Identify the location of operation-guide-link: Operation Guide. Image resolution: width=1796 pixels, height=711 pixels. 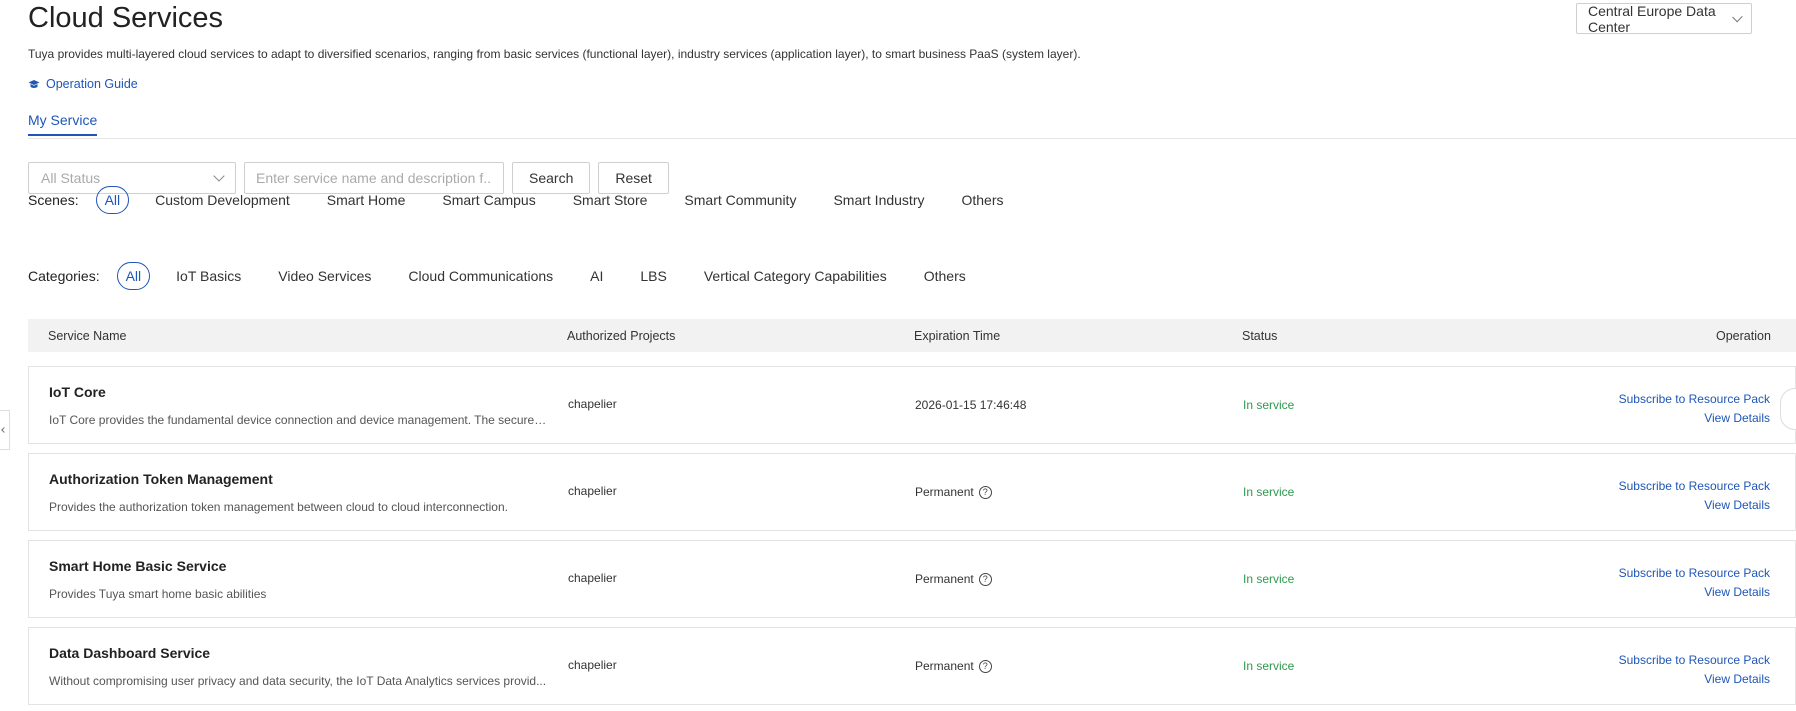
(83, 84).